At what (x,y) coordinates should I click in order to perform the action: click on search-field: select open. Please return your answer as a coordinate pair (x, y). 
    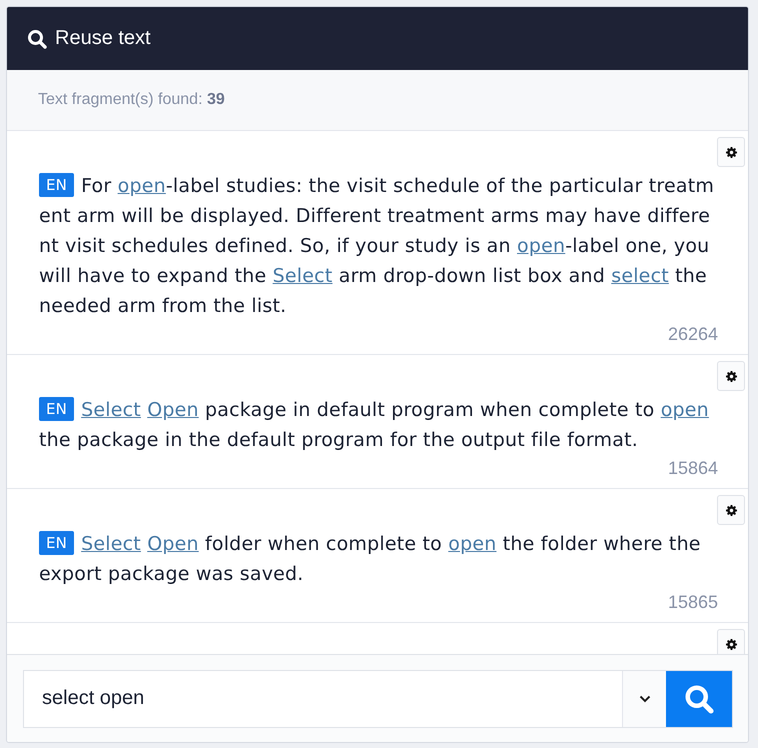
    Looking at the image, I should click on (378, 699).